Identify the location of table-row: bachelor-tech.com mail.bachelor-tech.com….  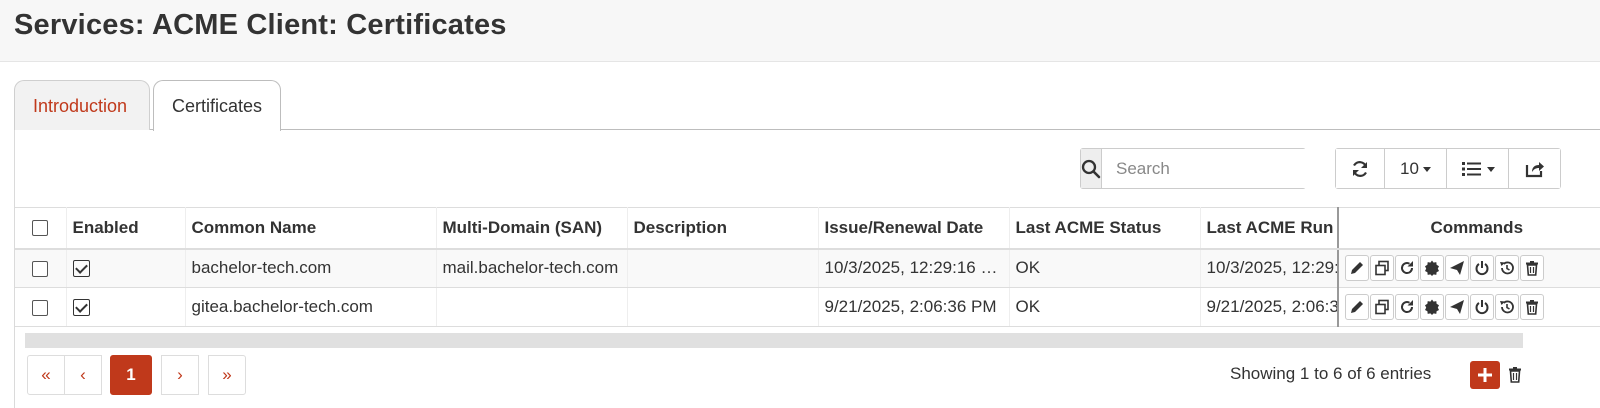
(807, 268).